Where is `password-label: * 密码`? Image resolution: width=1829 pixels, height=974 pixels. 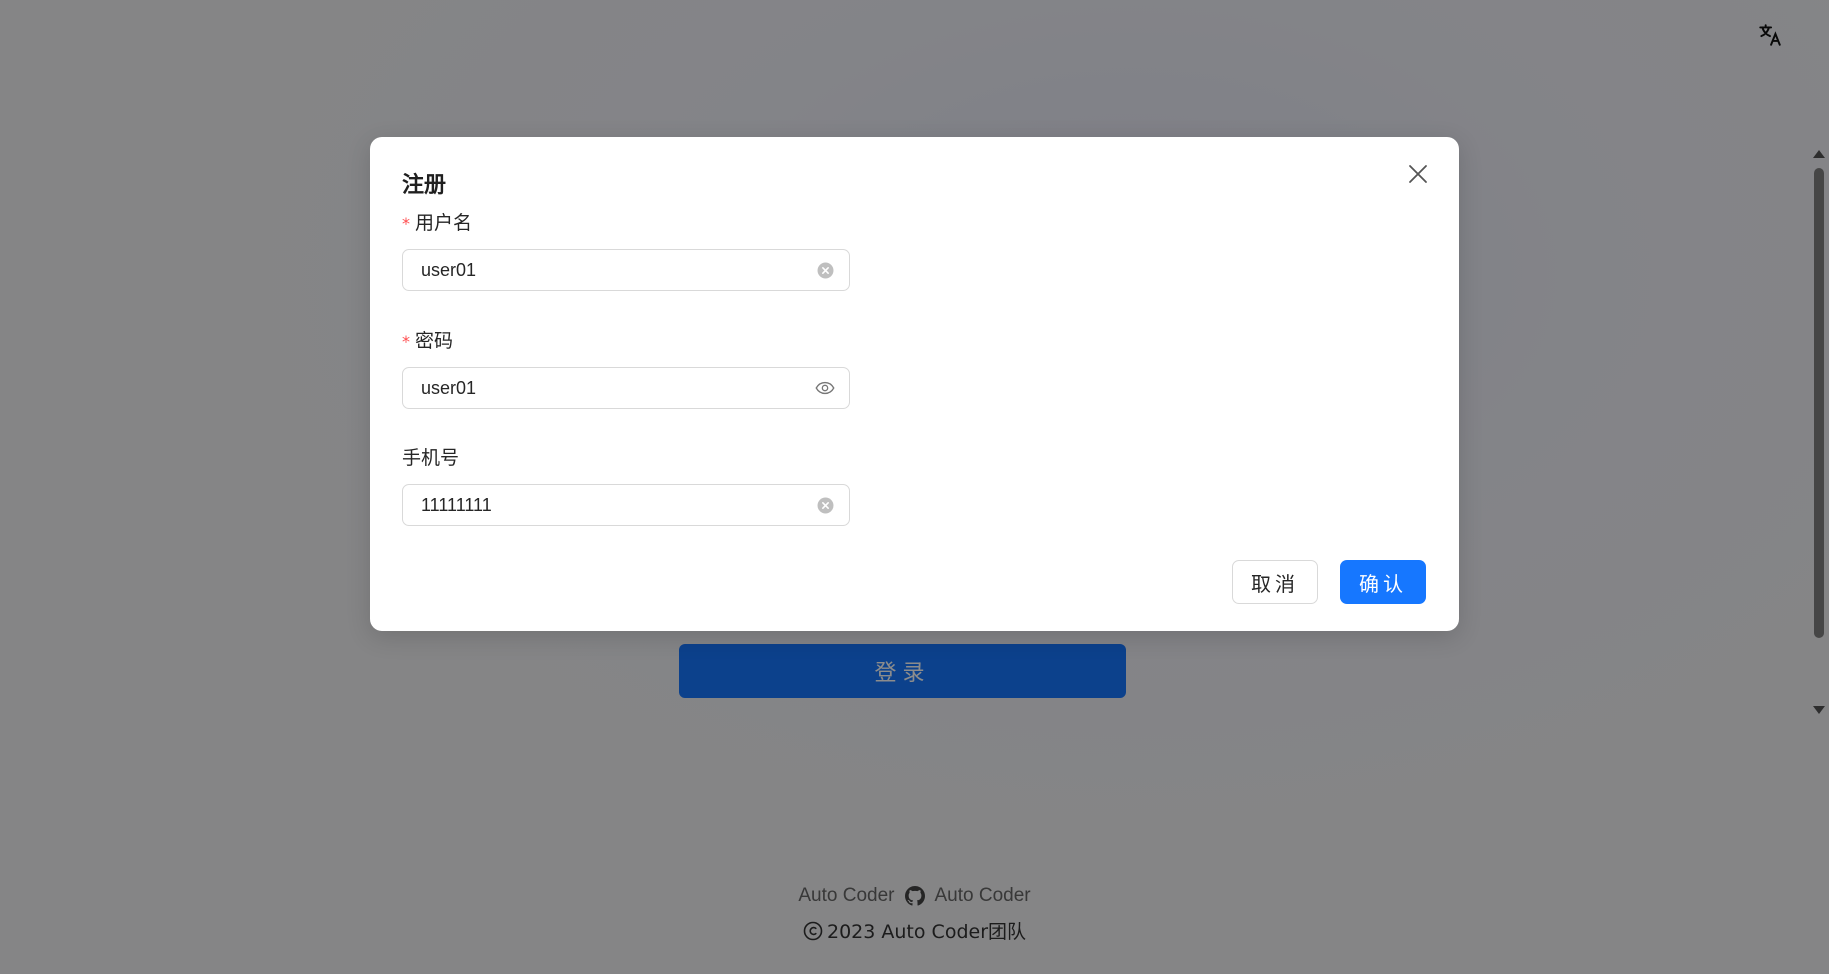 password-label: * 密码 is located at coordinates (428, 341).